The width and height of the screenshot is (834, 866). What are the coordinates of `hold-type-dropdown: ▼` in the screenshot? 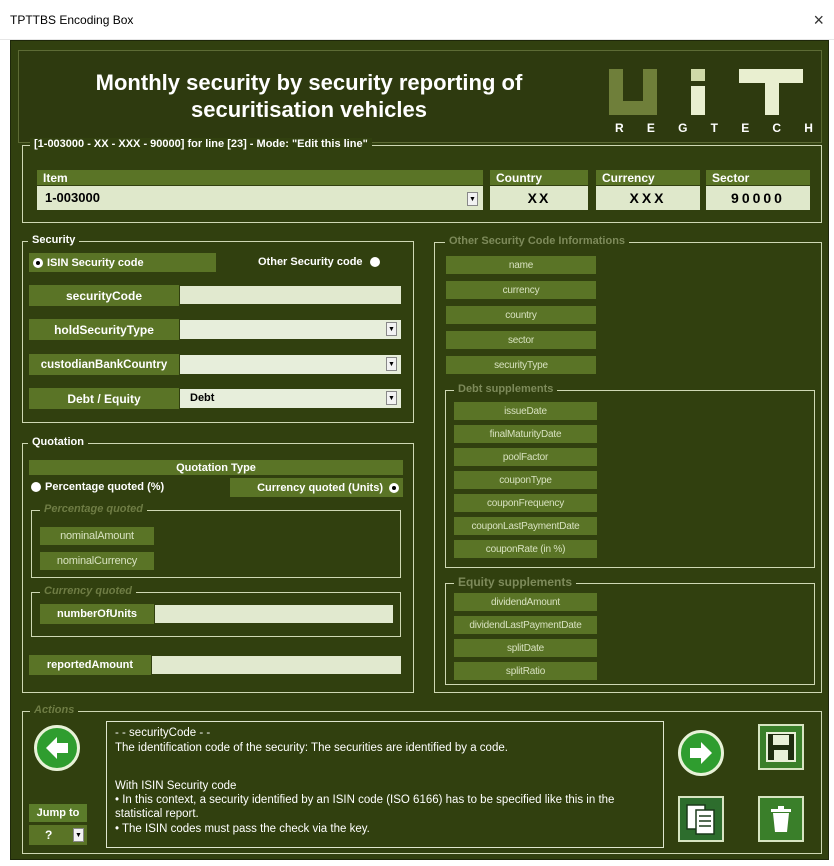 It's located at (290, 329).